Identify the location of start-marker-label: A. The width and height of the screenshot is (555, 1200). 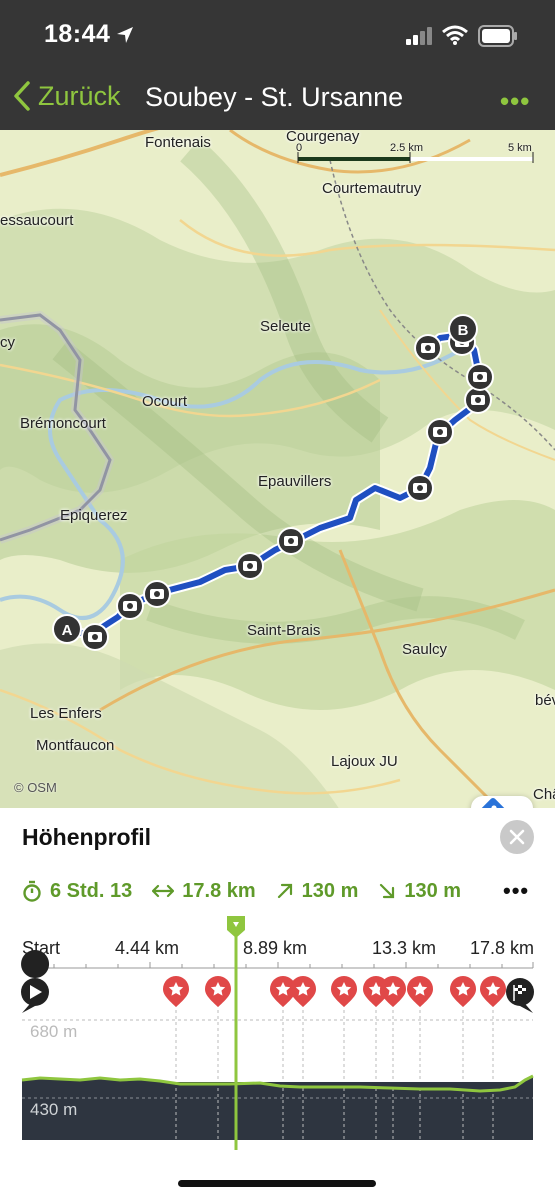
(67, 630).